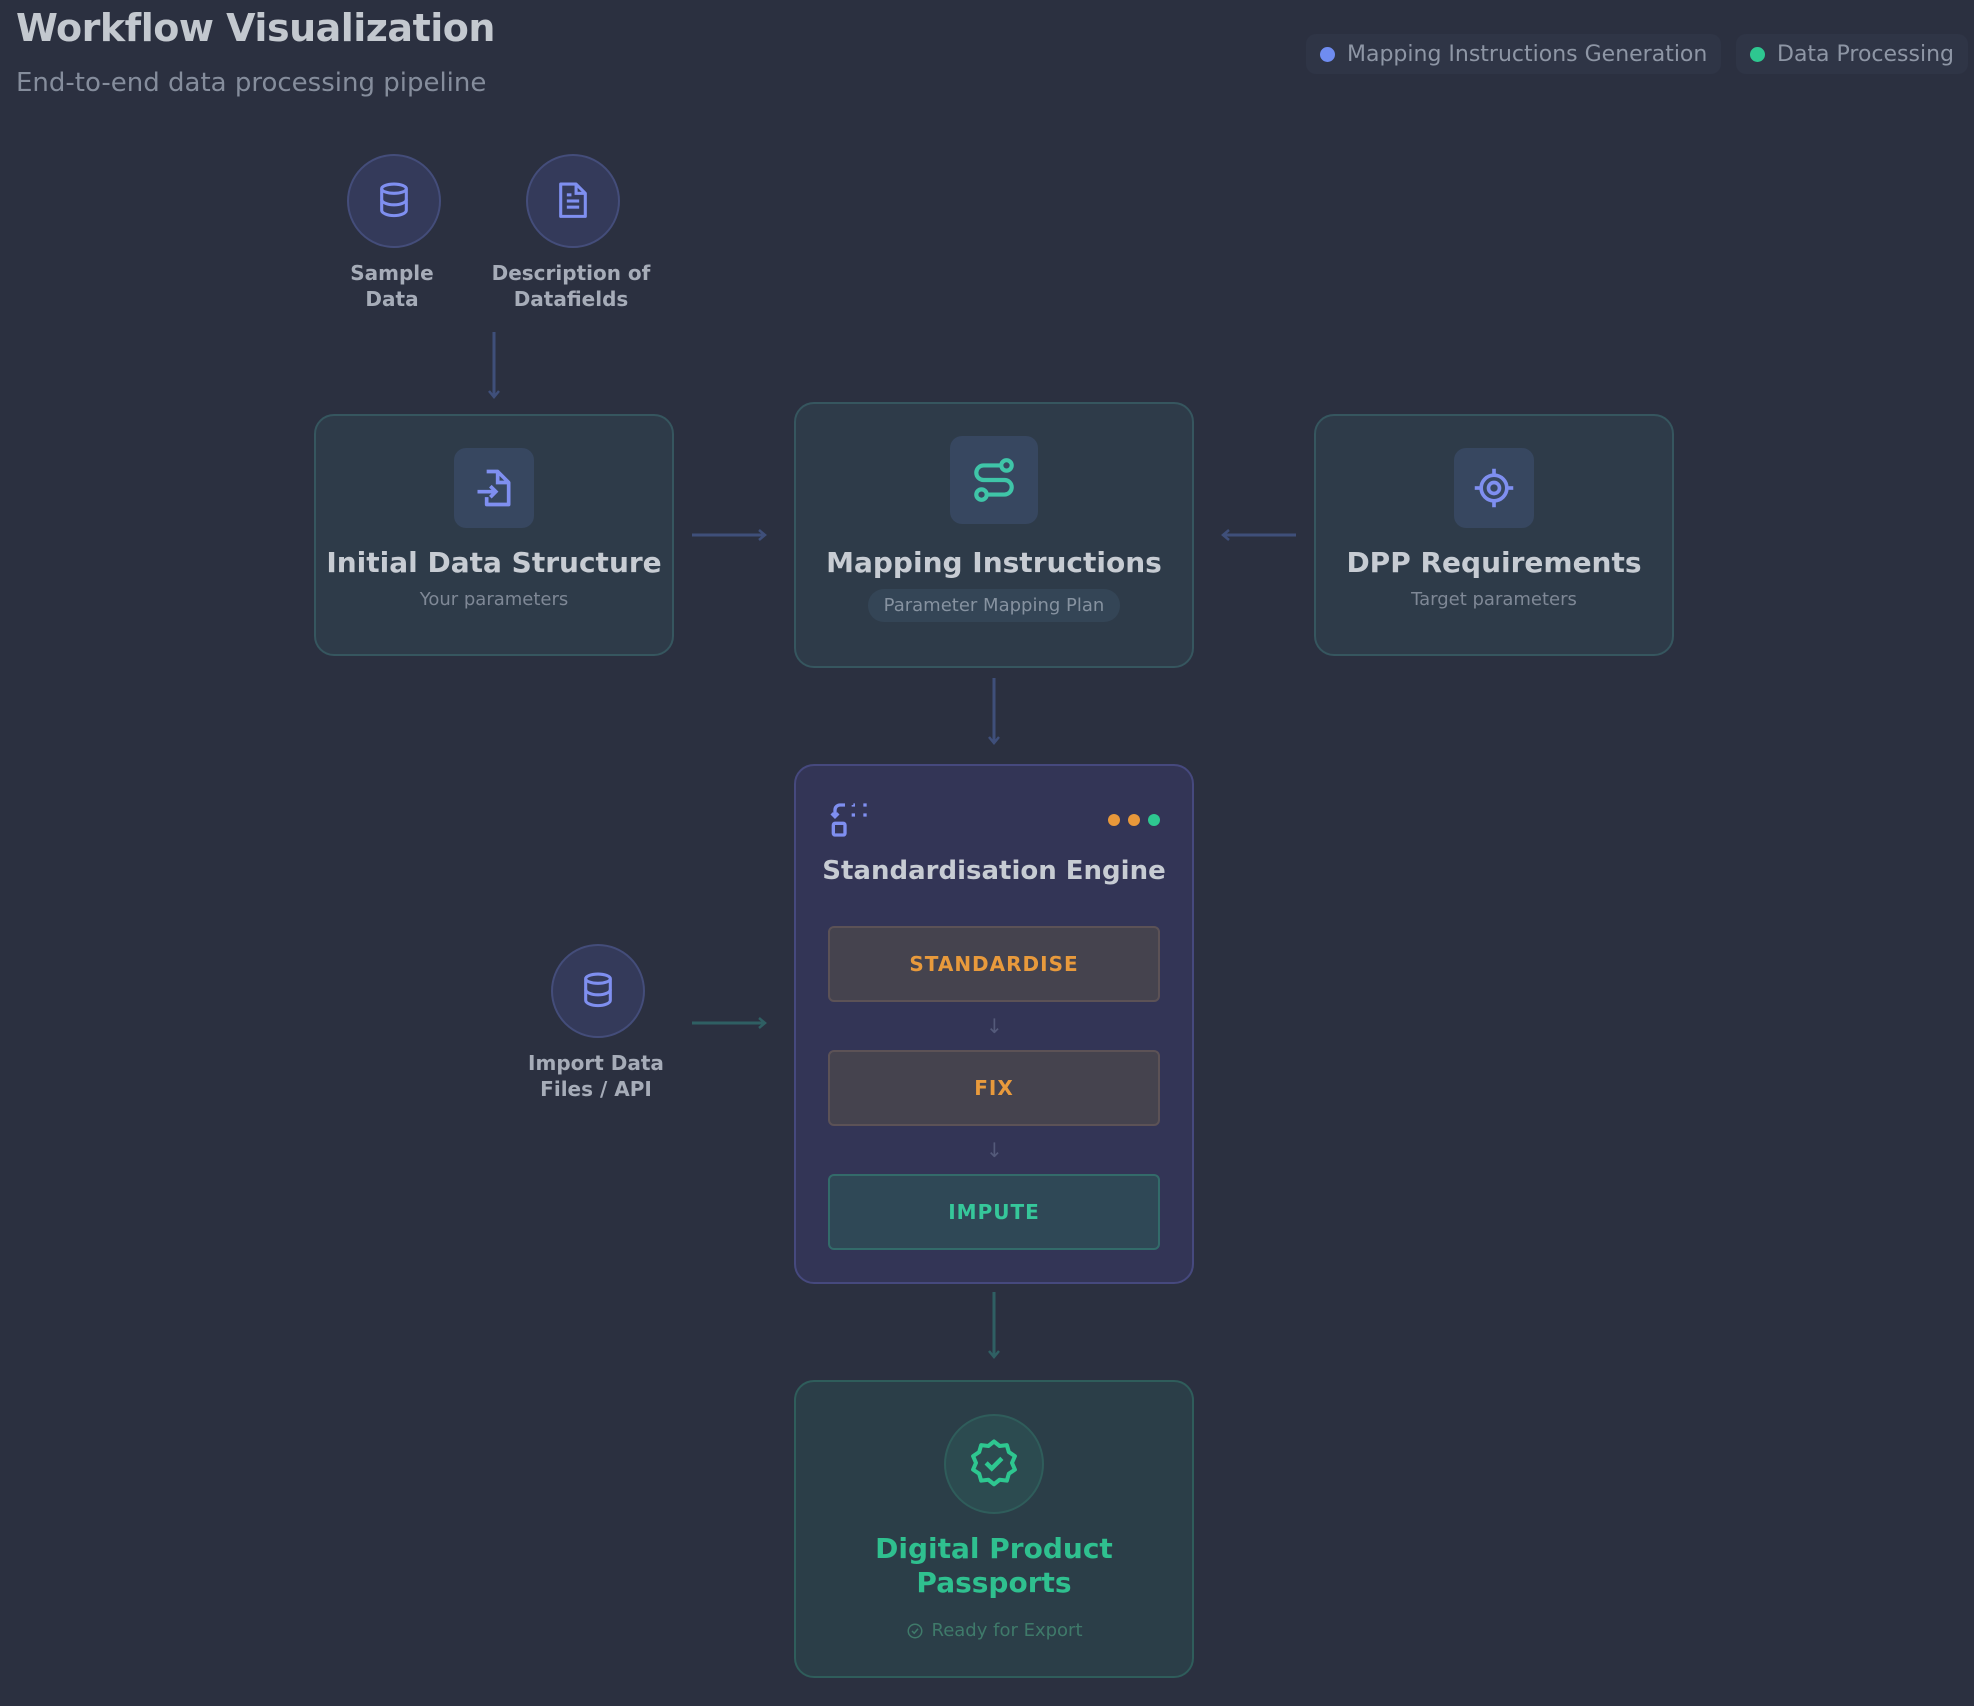 The height and width of the screenshot is (1706, 1974). I want to click on label-line: Import Data, so click(596, 1063).